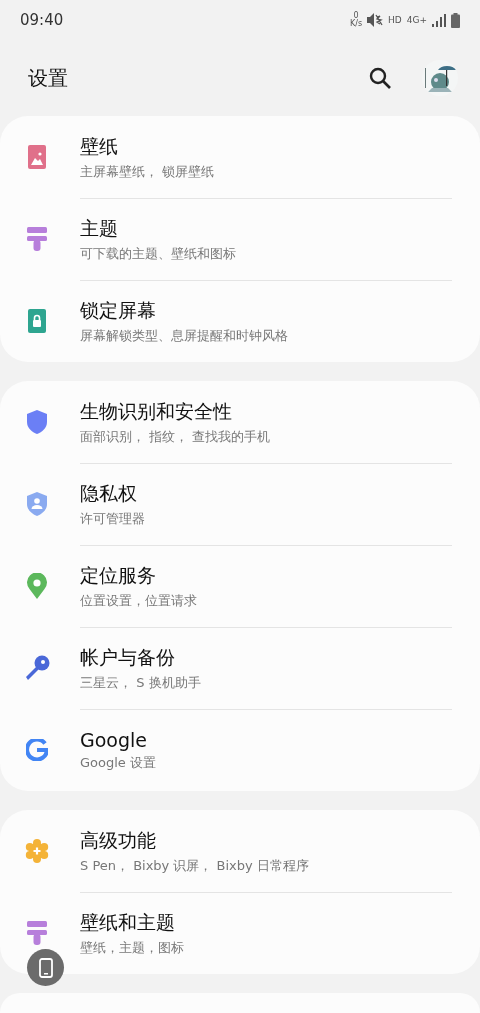 This screenshot has height=1013, width=480. Describe the element at coordinates (266, 311) in the screenshot. I see `setting-title: 锁定屏幕` at that location.